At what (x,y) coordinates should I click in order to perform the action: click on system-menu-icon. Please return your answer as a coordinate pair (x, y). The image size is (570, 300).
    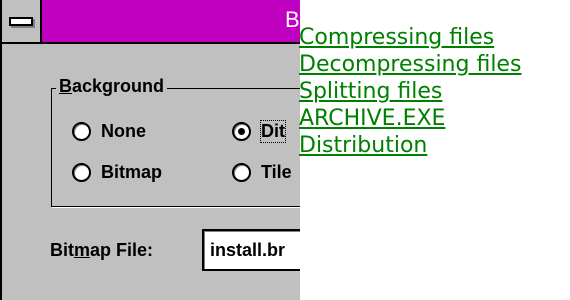
    Looking at the image, I should click on (21, 21).